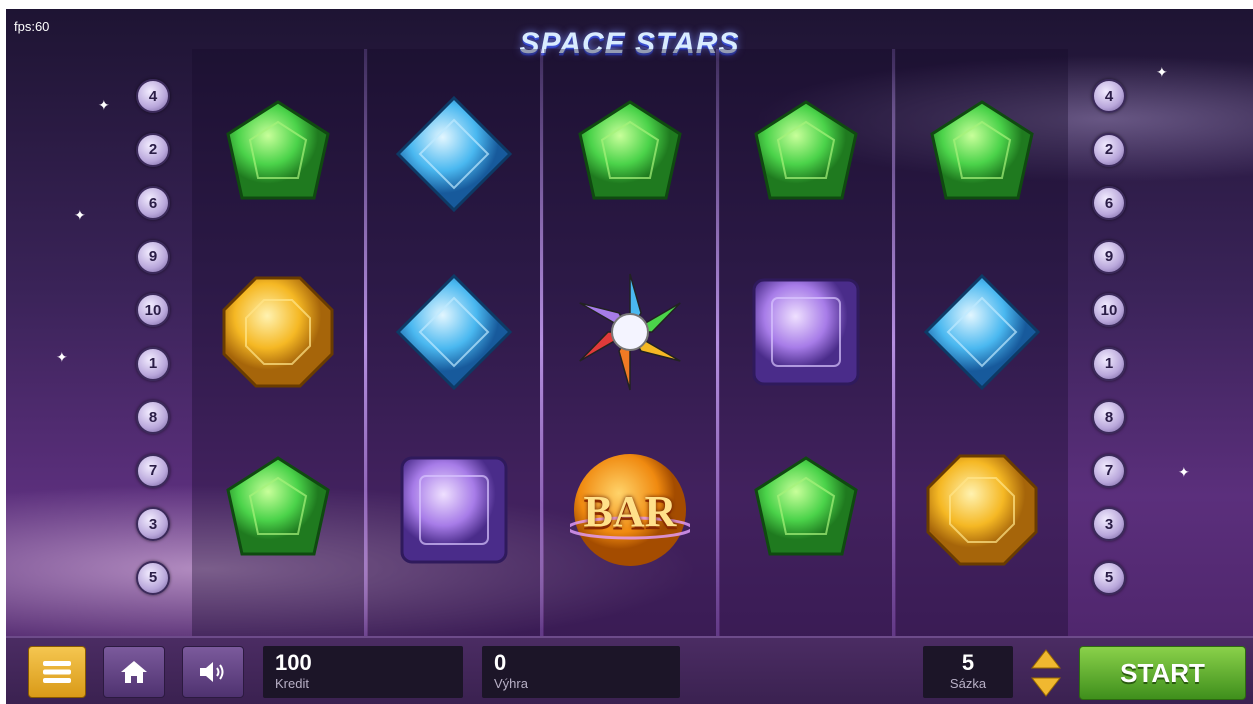 The width and height of the screenshot is (1253, 704). What do you see at coordinates (581, 672) in the screenshot?
I see `win-display: 0 Výhra` at bounding box center [581, 672].